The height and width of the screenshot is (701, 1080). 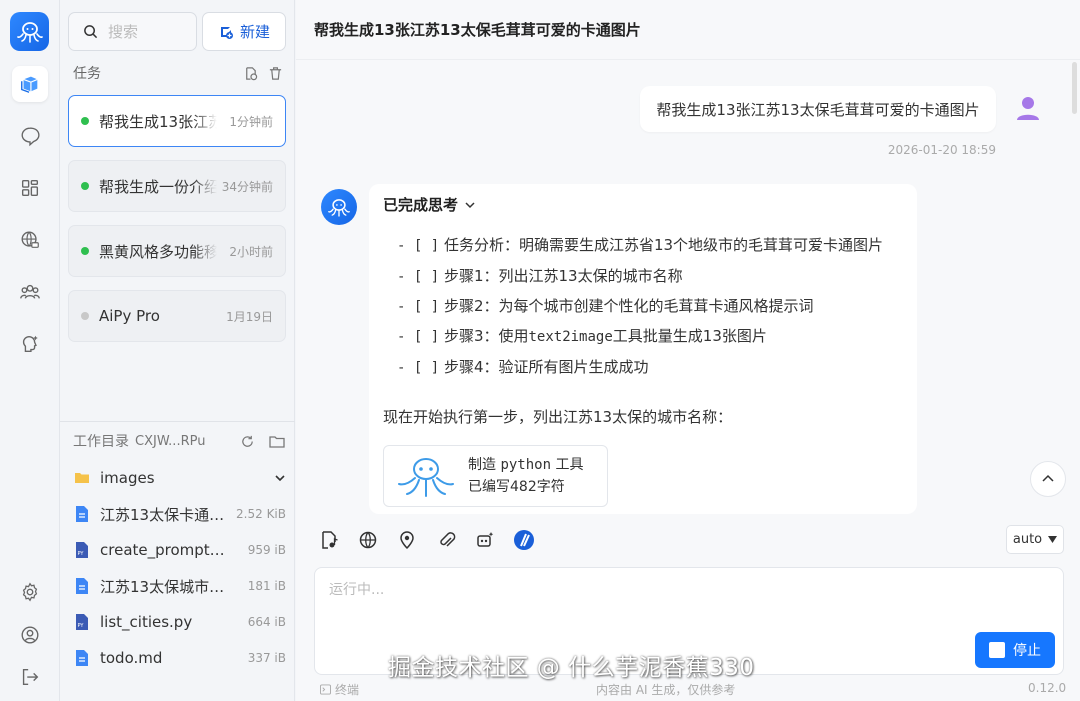 What do you see at coordinates (997, 650) in the screenshot?
I see `stop-icon` at bounding box center [997, 650].